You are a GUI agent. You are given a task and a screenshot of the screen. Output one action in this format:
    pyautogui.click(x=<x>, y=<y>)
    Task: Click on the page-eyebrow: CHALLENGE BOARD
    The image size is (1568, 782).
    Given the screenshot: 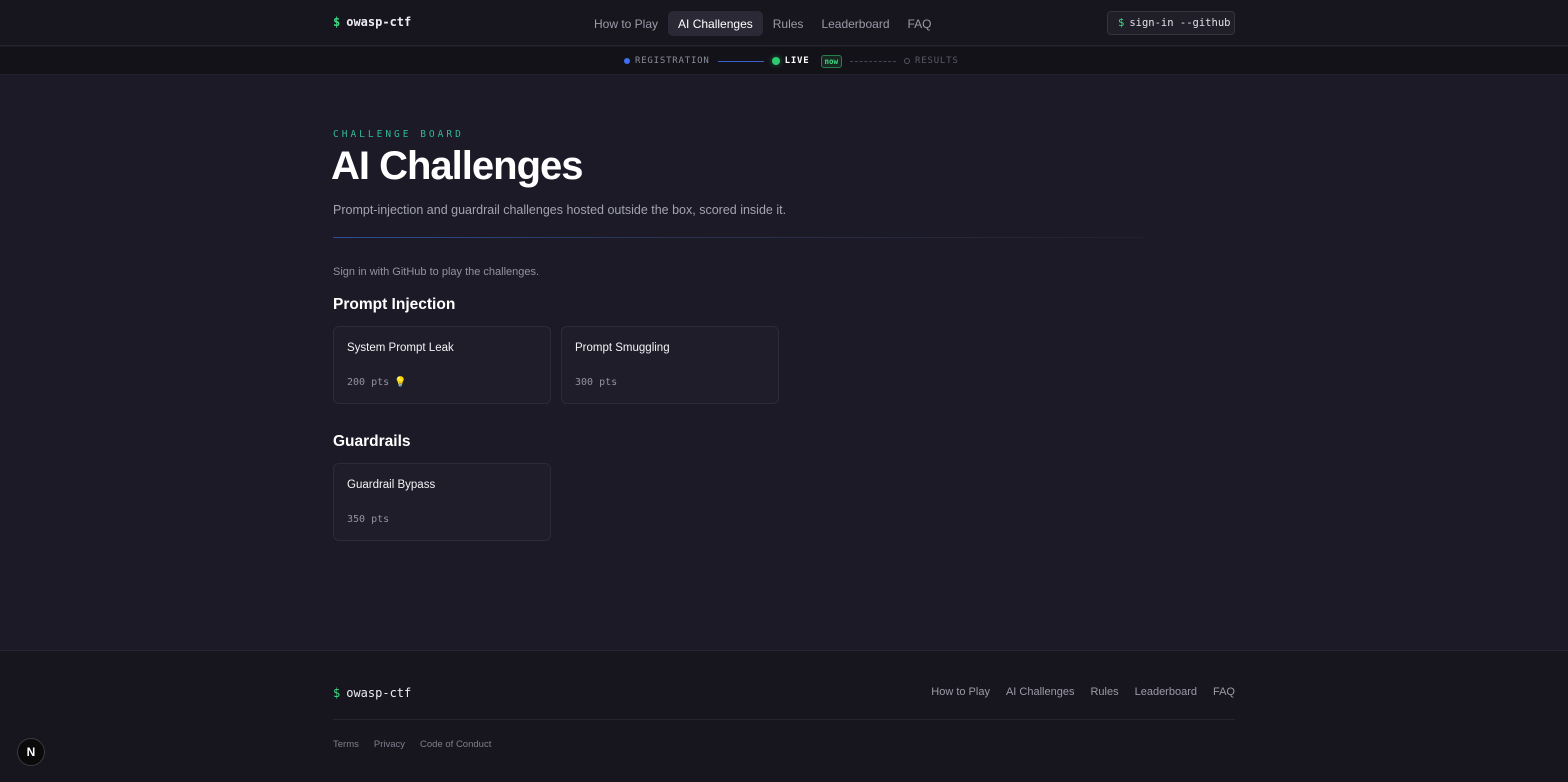 What is the action you would take?
    pyautogui.click(x=398, y=134)
    